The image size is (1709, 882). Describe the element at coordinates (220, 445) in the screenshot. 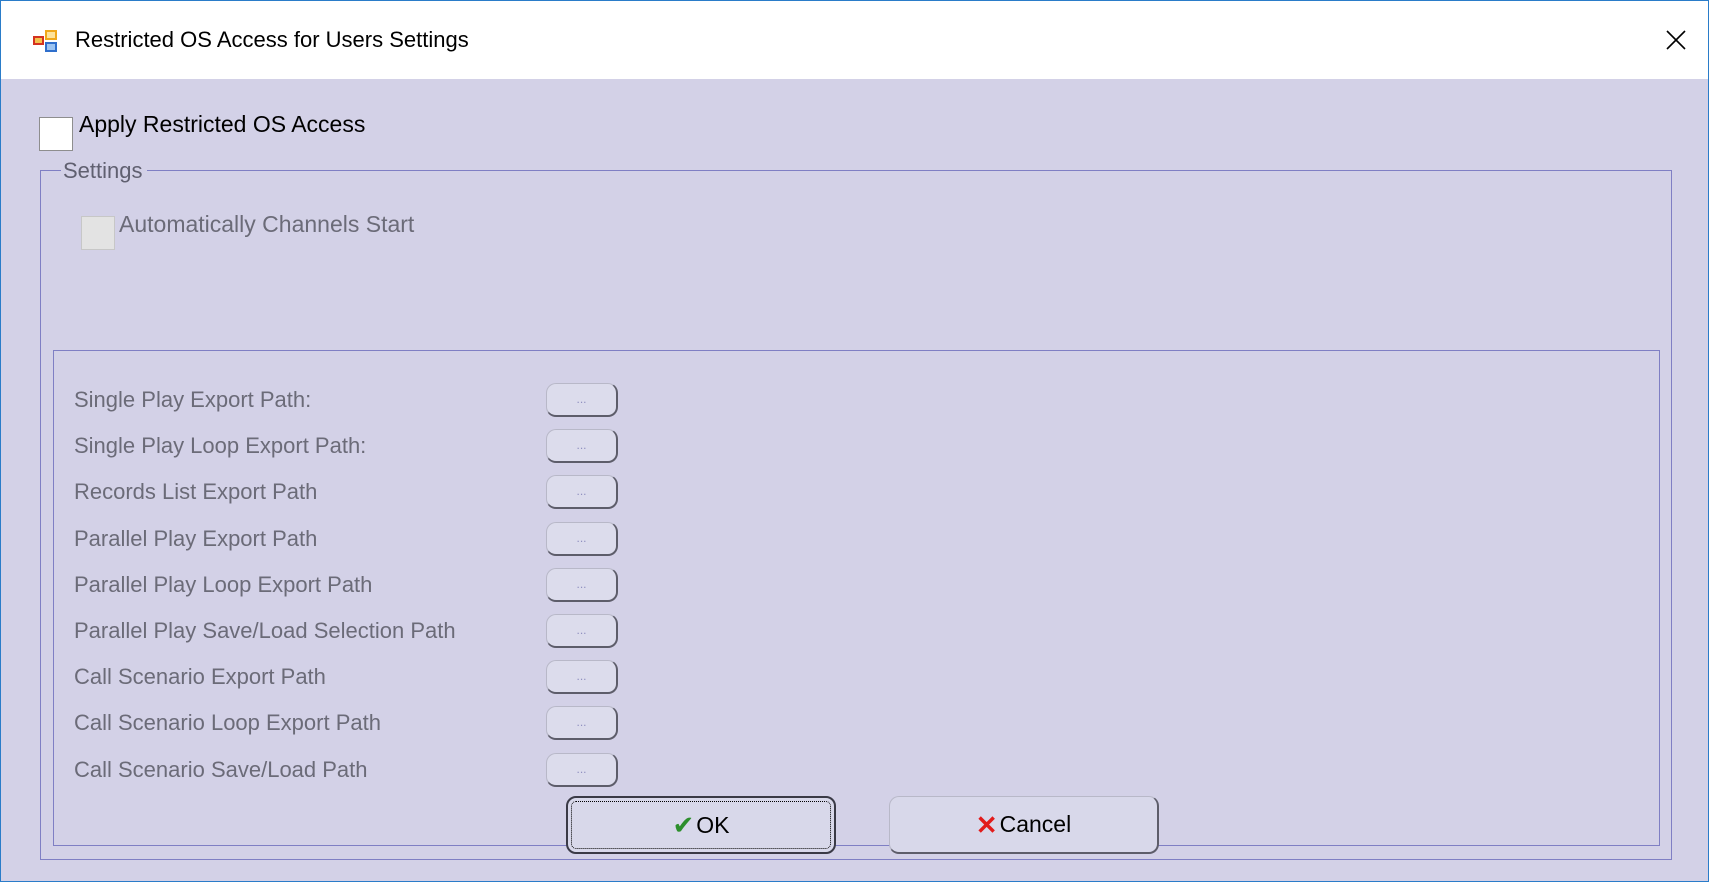

I see `path-label: Single Play Loop Export Path:` at that location.